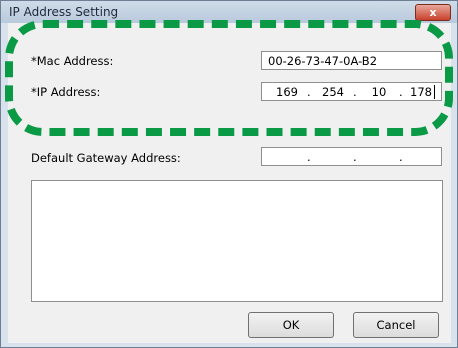 The height and width of the screenshot is (348, 458). What do you see at coordinates (291, 325) in the screenshot?
I see `ok-button: OK` at bounding box center [291, 325].